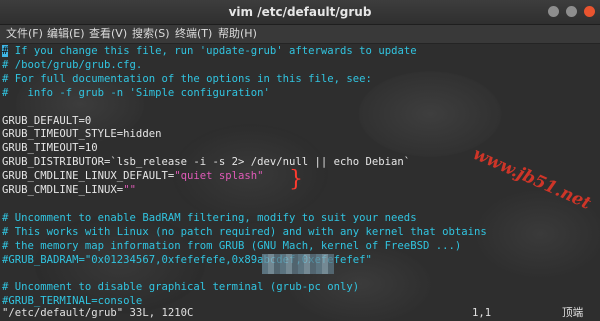 The height and width of the screenshot is (321, 600). I want to click on maximize-icon, so click(571, 11).